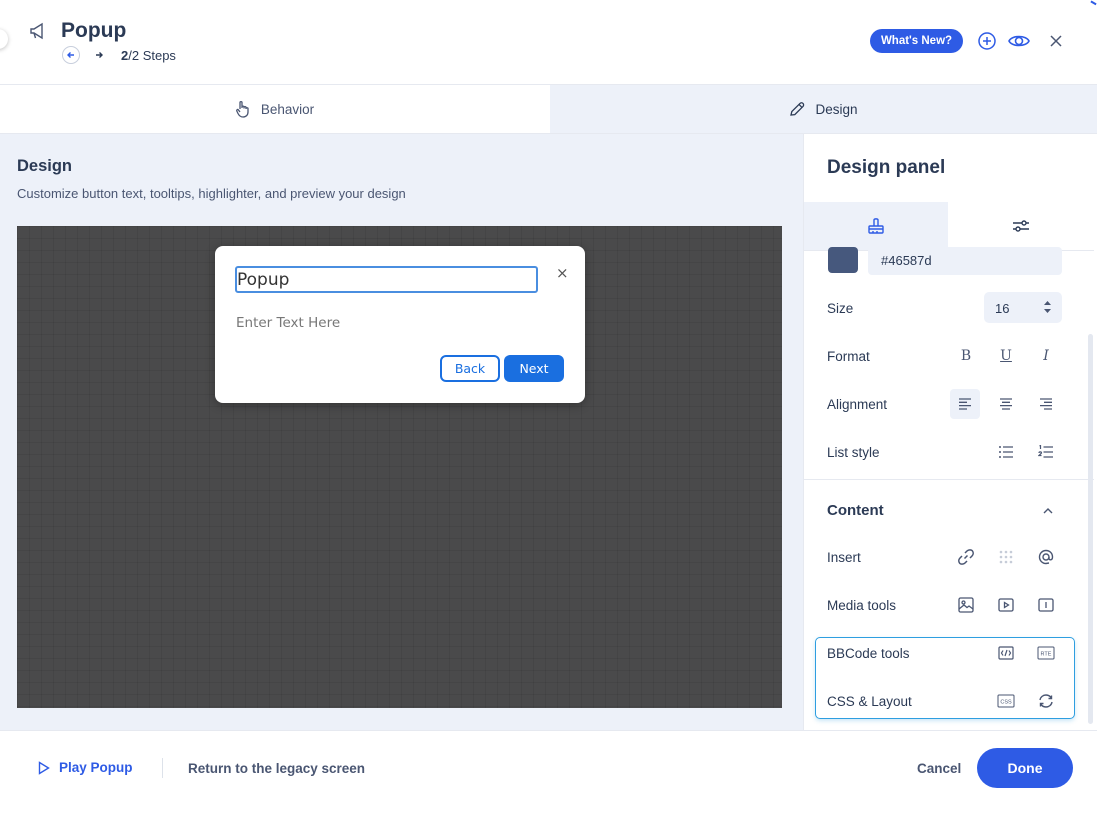 This screenshot has height=818, width=1097. I want to click on popup-close-button: ×, so click(562, 273).